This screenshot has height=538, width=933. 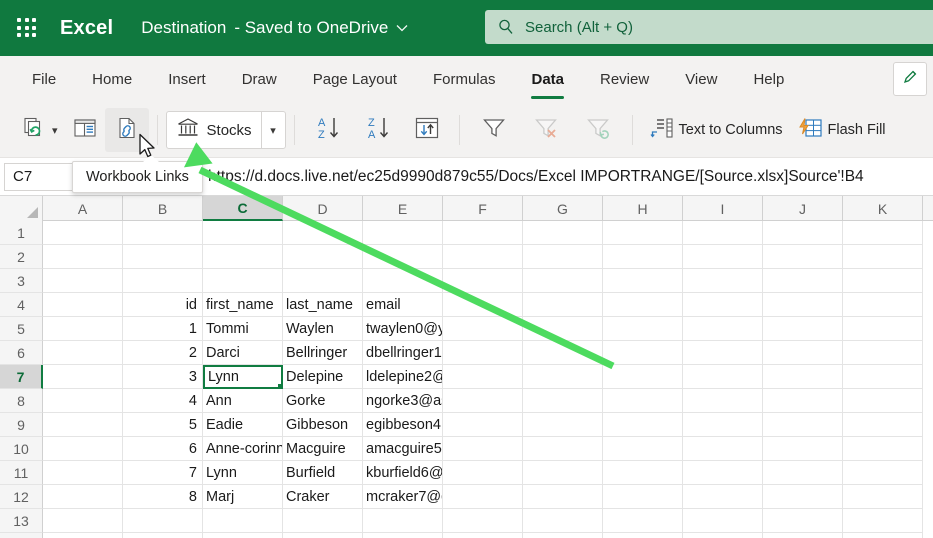 I want to click on row-header-6: 6, so click(x=21, y=353).